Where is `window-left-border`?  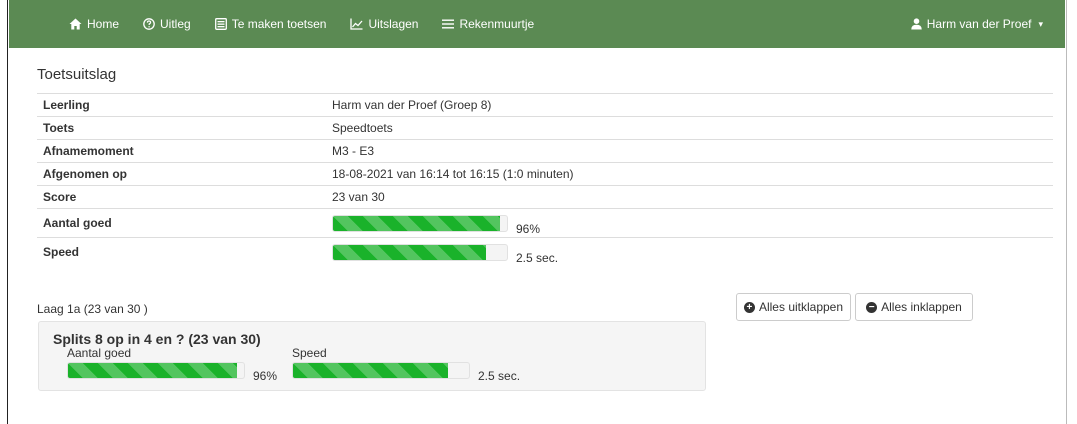 window-left-border is located at coordinates (4, 212).